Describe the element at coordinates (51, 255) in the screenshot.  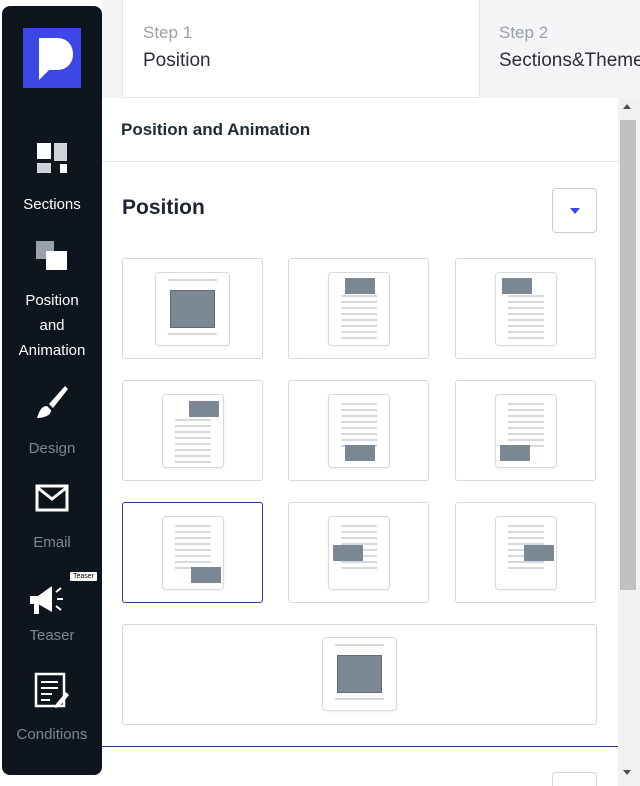
I see `position-animation-icon` at that location.